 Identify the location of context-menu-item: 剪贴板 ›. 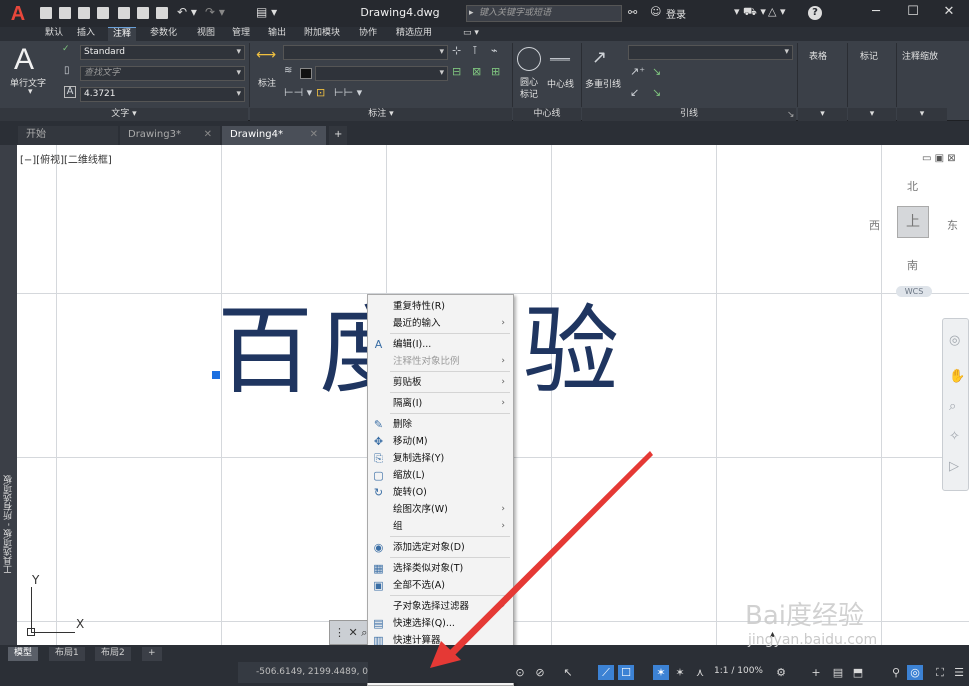
(440, 382).